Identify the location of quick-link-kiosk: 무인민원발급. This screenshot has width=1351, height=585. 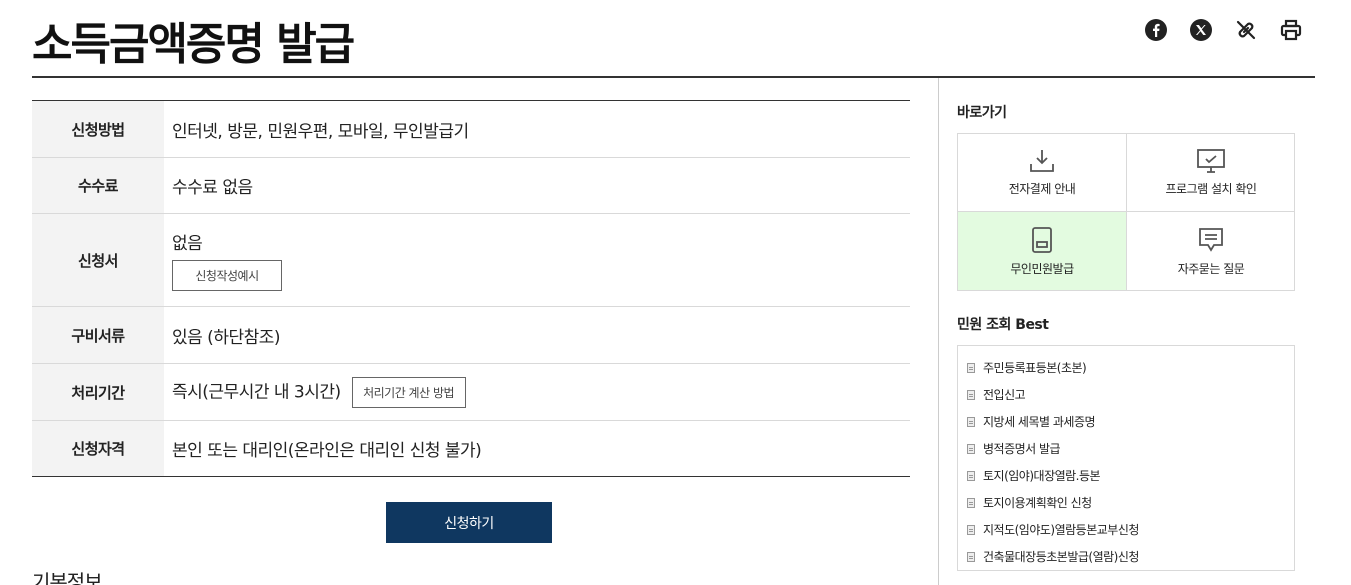
(1042, 251).